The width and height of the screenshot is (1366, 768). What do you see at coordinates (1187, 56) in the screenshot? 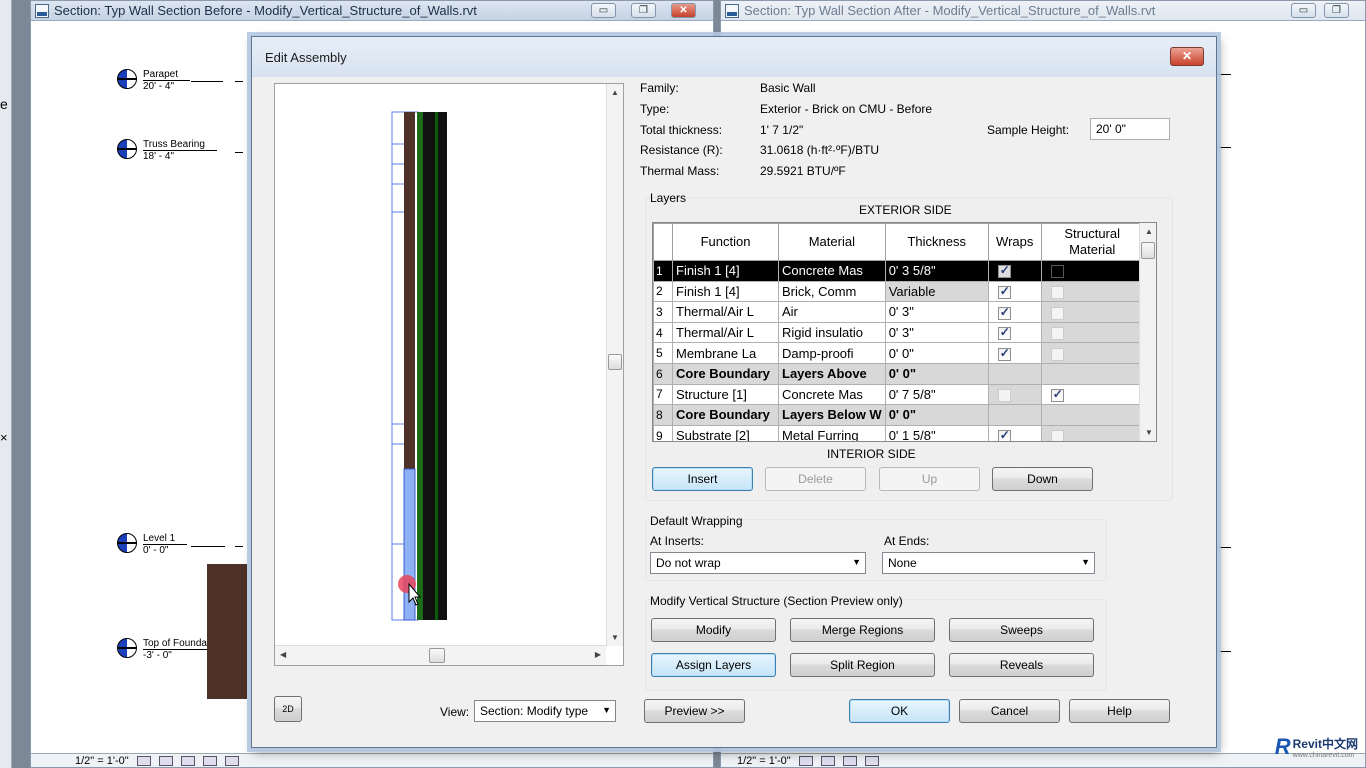
I see `dialog-close-button: ✕` at bounding box center [1187, 56].